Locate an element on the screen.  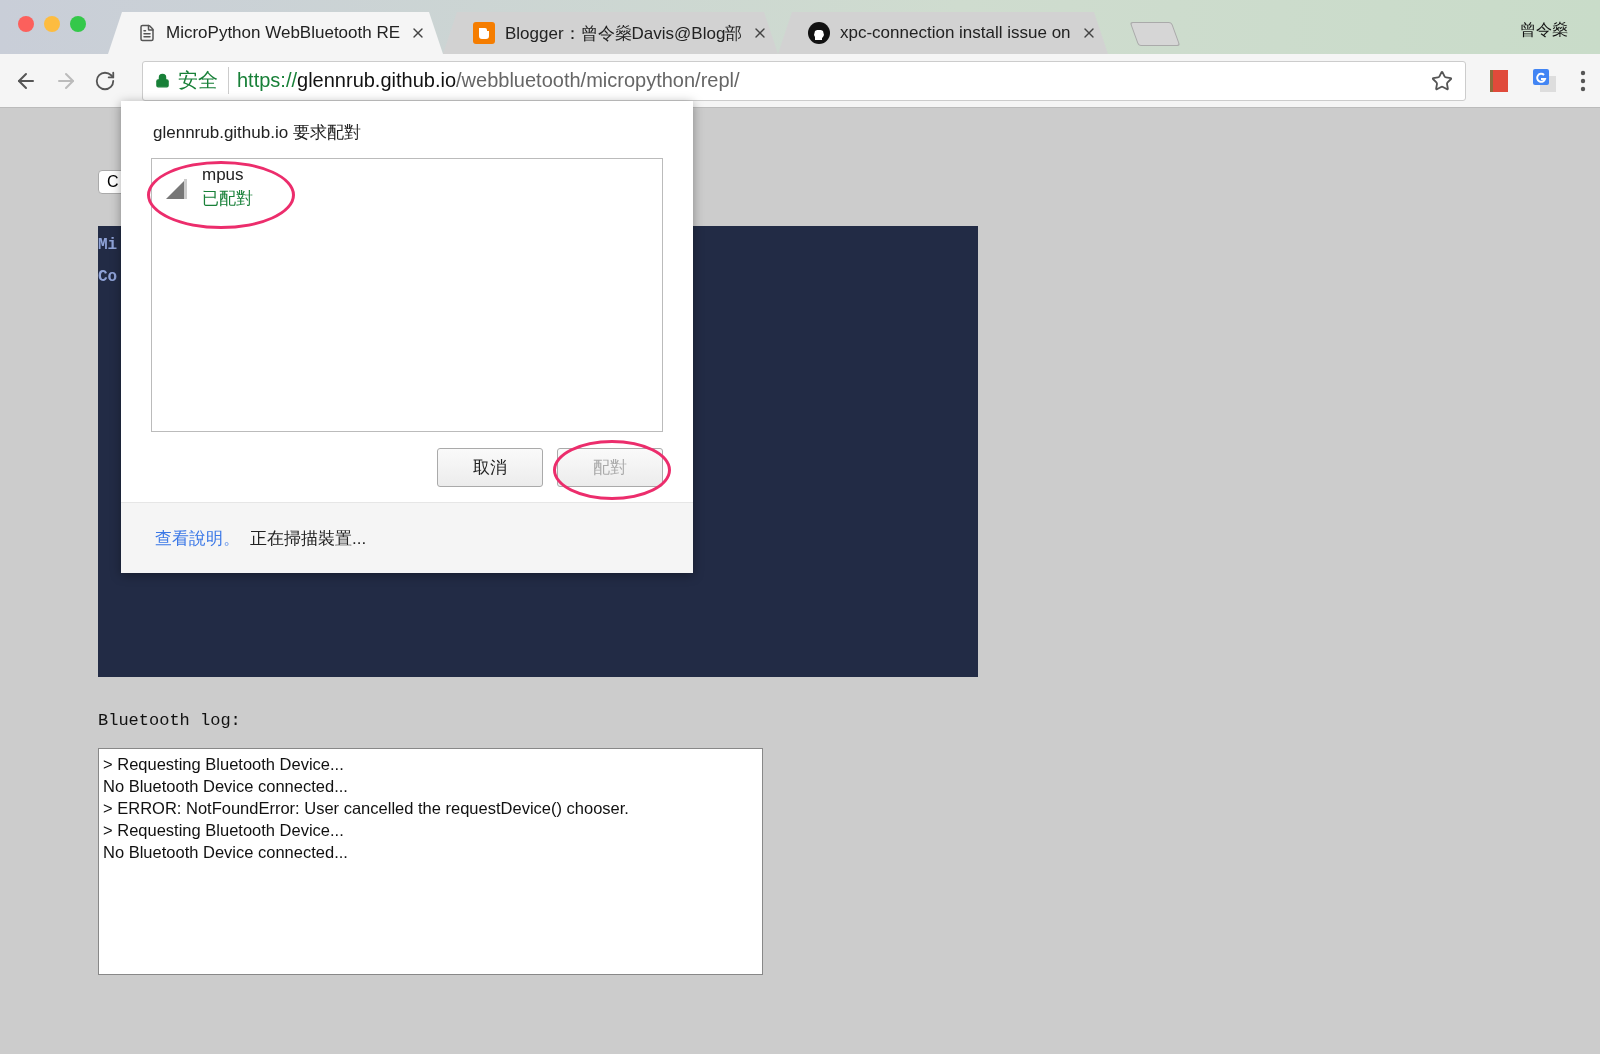
github-icon is located at coordinates (819, 33).